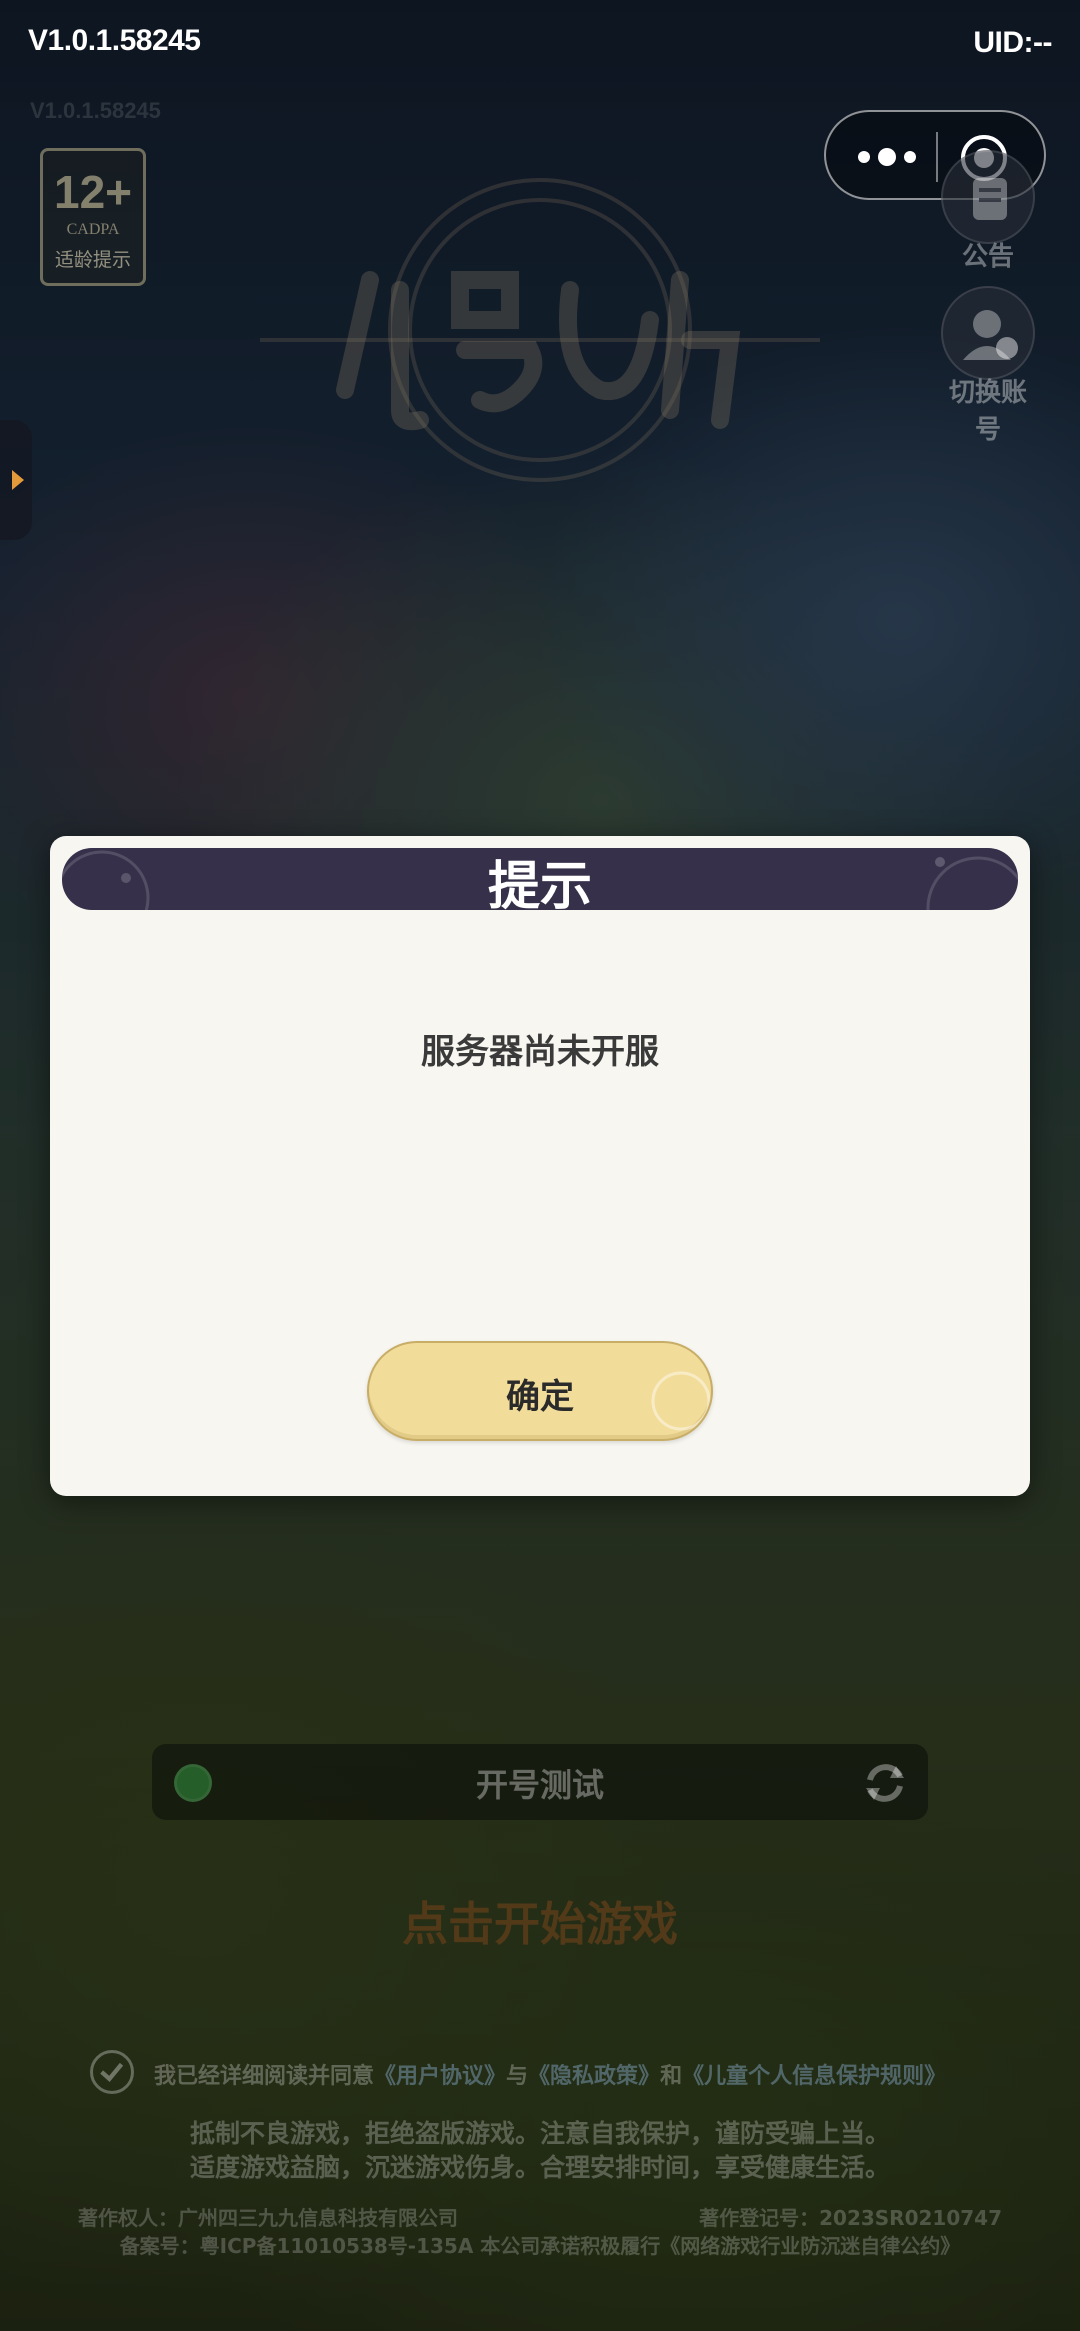 The image size is (1080, 2331). I want to click on server-selector: 开号测试, so click(540, 1782).